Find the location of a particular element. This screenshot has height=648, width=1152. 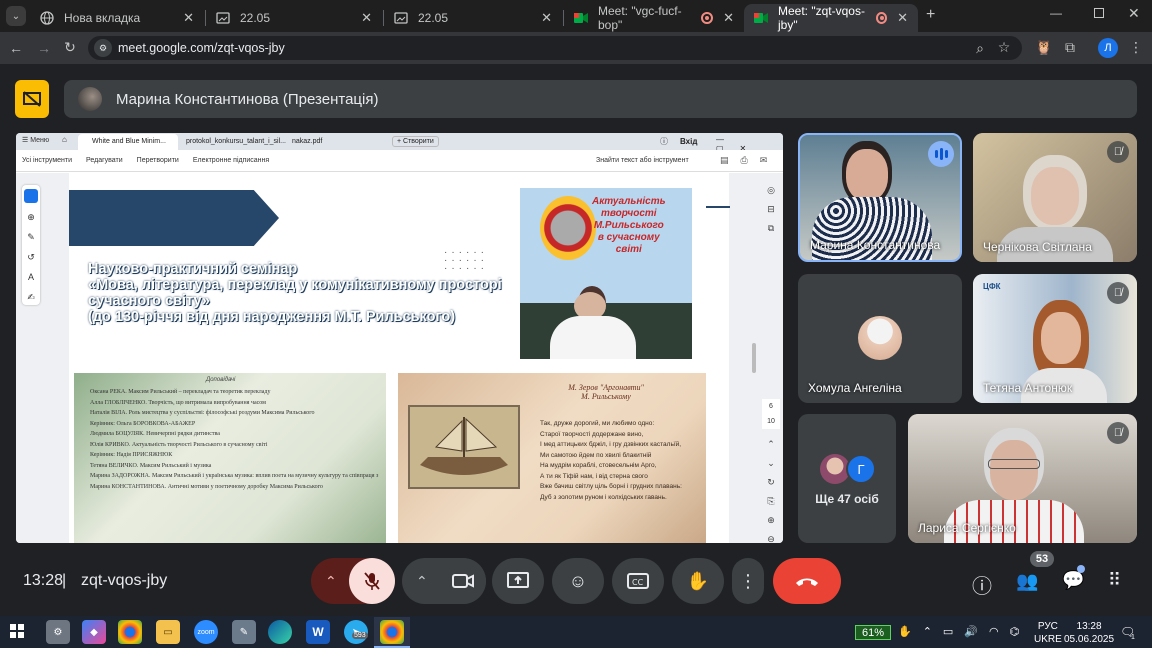

windows-start-icon is located at coordinates (17, 633).